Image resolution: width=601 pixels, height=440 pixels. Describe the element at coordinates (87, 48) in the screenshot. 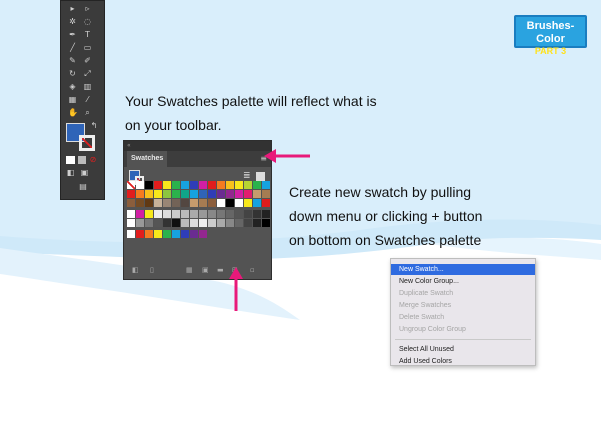

I see `rectangle-tool-icon: ▭` at that location.